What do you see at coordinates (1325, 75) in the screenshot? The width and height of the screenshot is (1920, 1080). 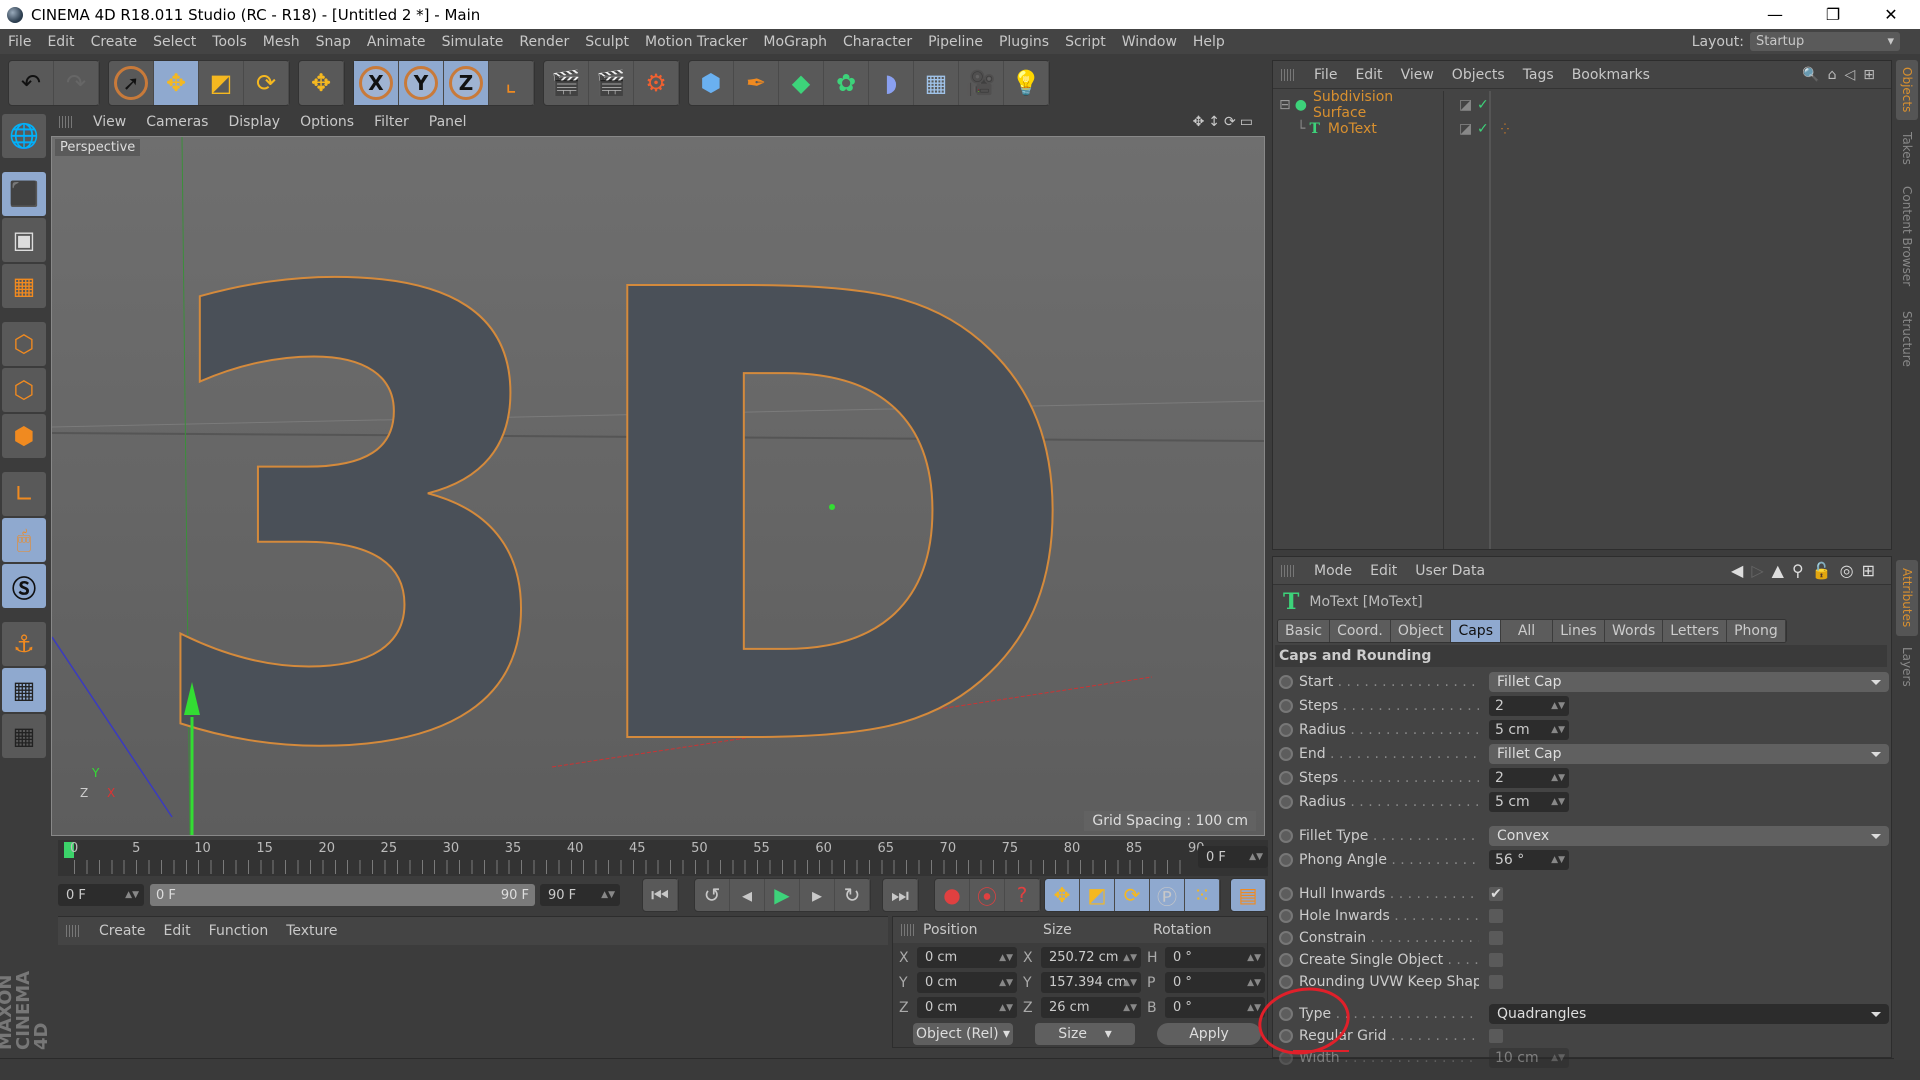 I see `objects-menu-file: File` at bounding box center [1325, 75].